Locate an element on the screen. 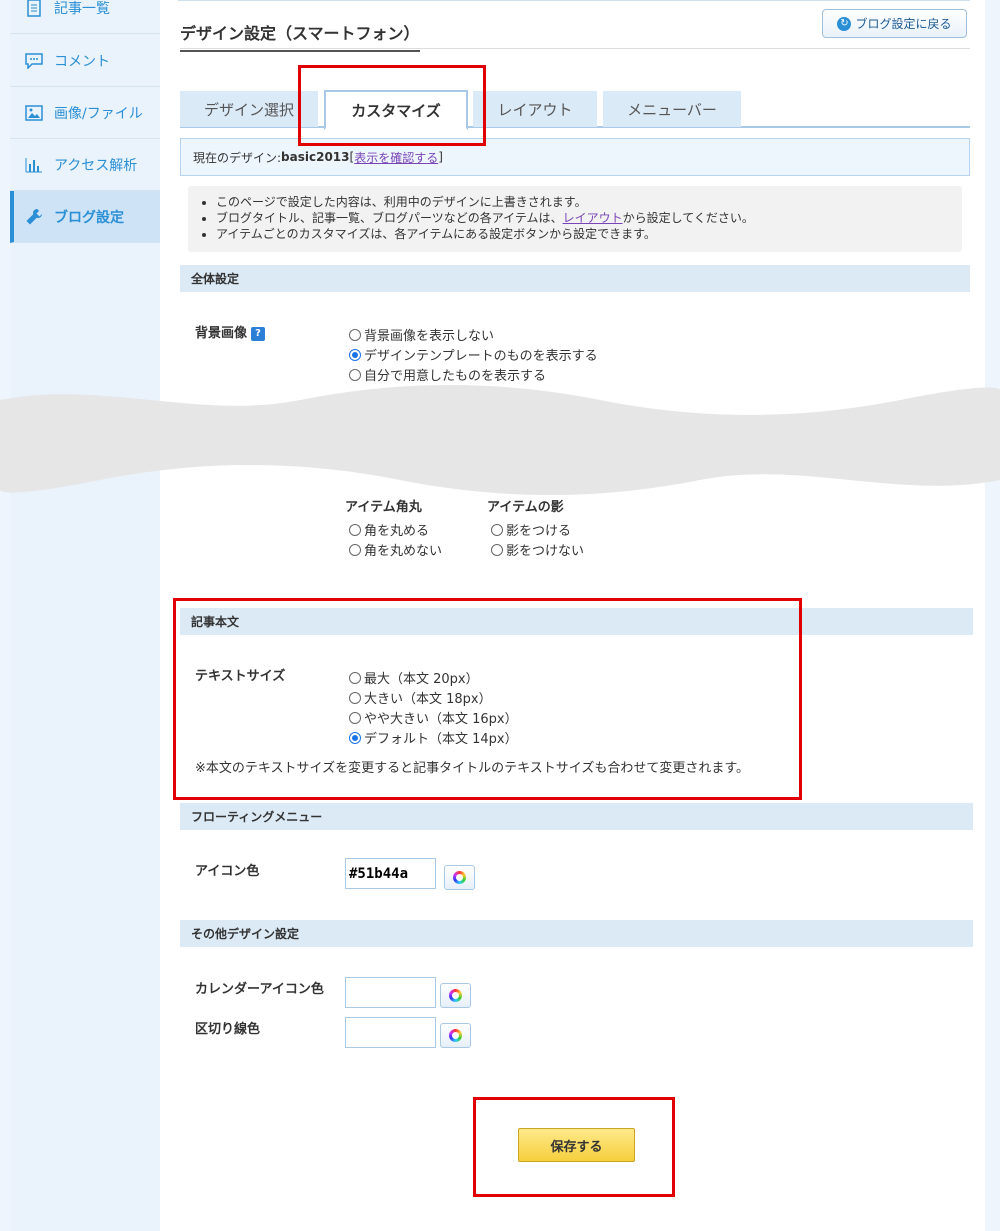 The width and height of the screenshot is (1000, 1231). document-list-icon is located at coordinates (34, 9).